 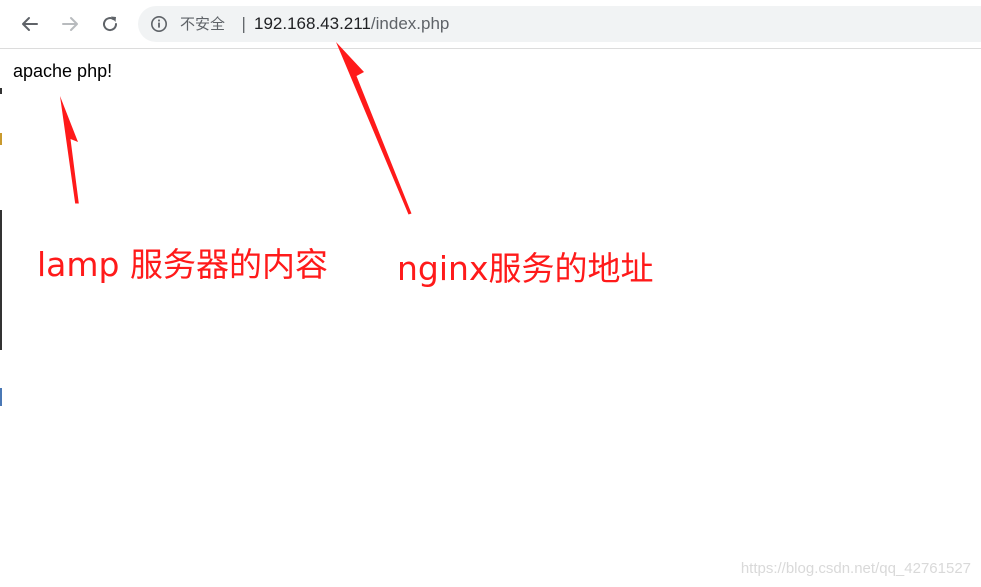 What do you see at coordinates (236, 128) in the screenshot?
I see `annotation-arrows` at bounding box center [236, 128].